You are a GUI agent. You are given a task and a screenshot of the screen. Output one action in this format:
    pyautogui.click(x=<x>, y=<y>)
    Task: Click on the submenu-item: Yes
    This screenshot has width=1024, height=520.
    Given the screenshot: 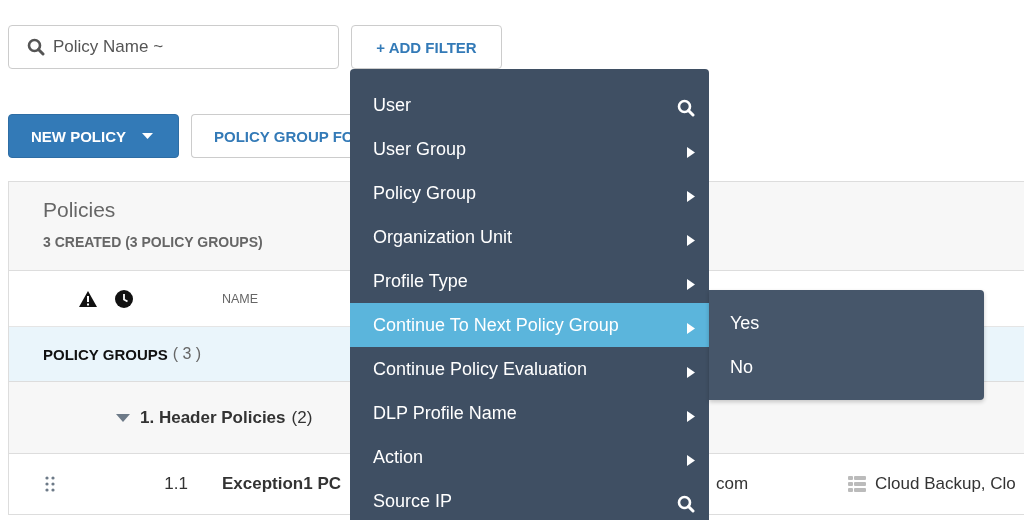 What is the action you would take?
    pyautogui.click(x=846, y=323)
    